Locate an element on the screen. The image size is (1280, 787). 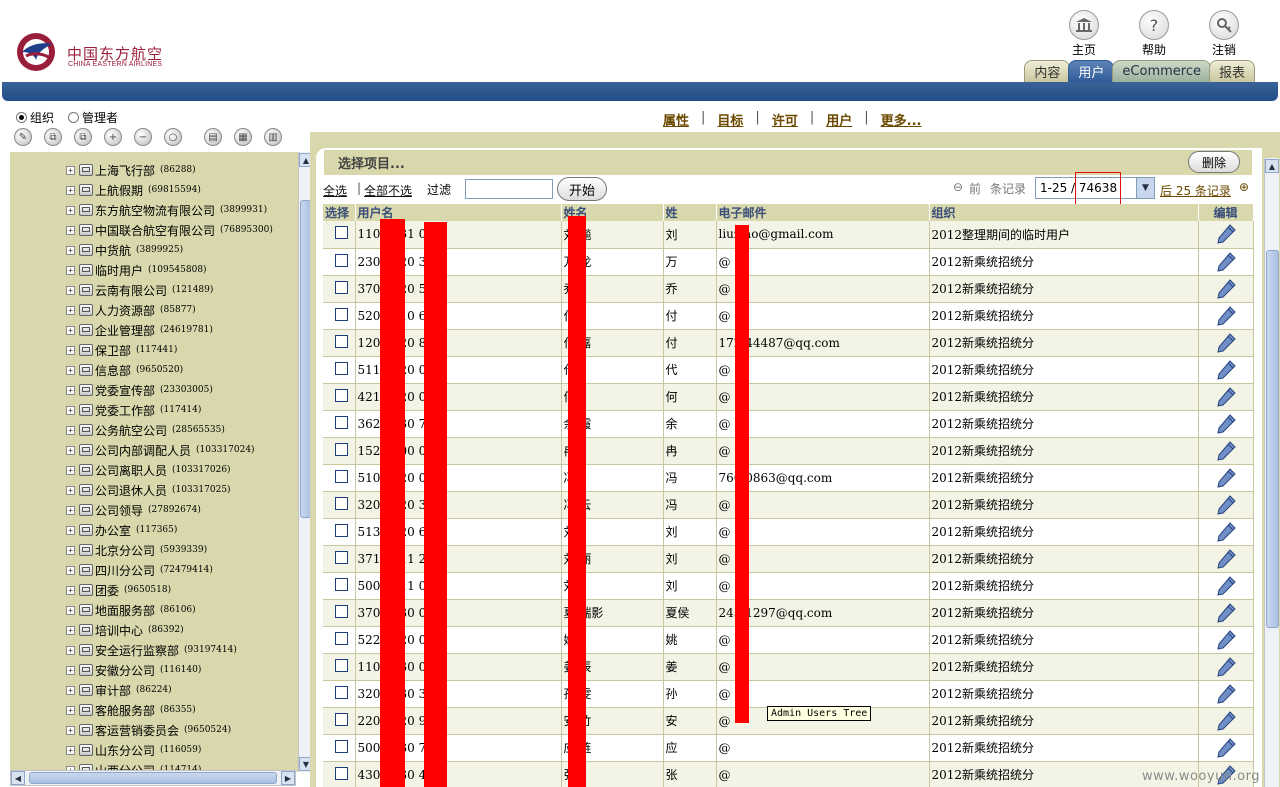
tree-item: + 地面服务部 (86106) is located at coordinates (131, 610).